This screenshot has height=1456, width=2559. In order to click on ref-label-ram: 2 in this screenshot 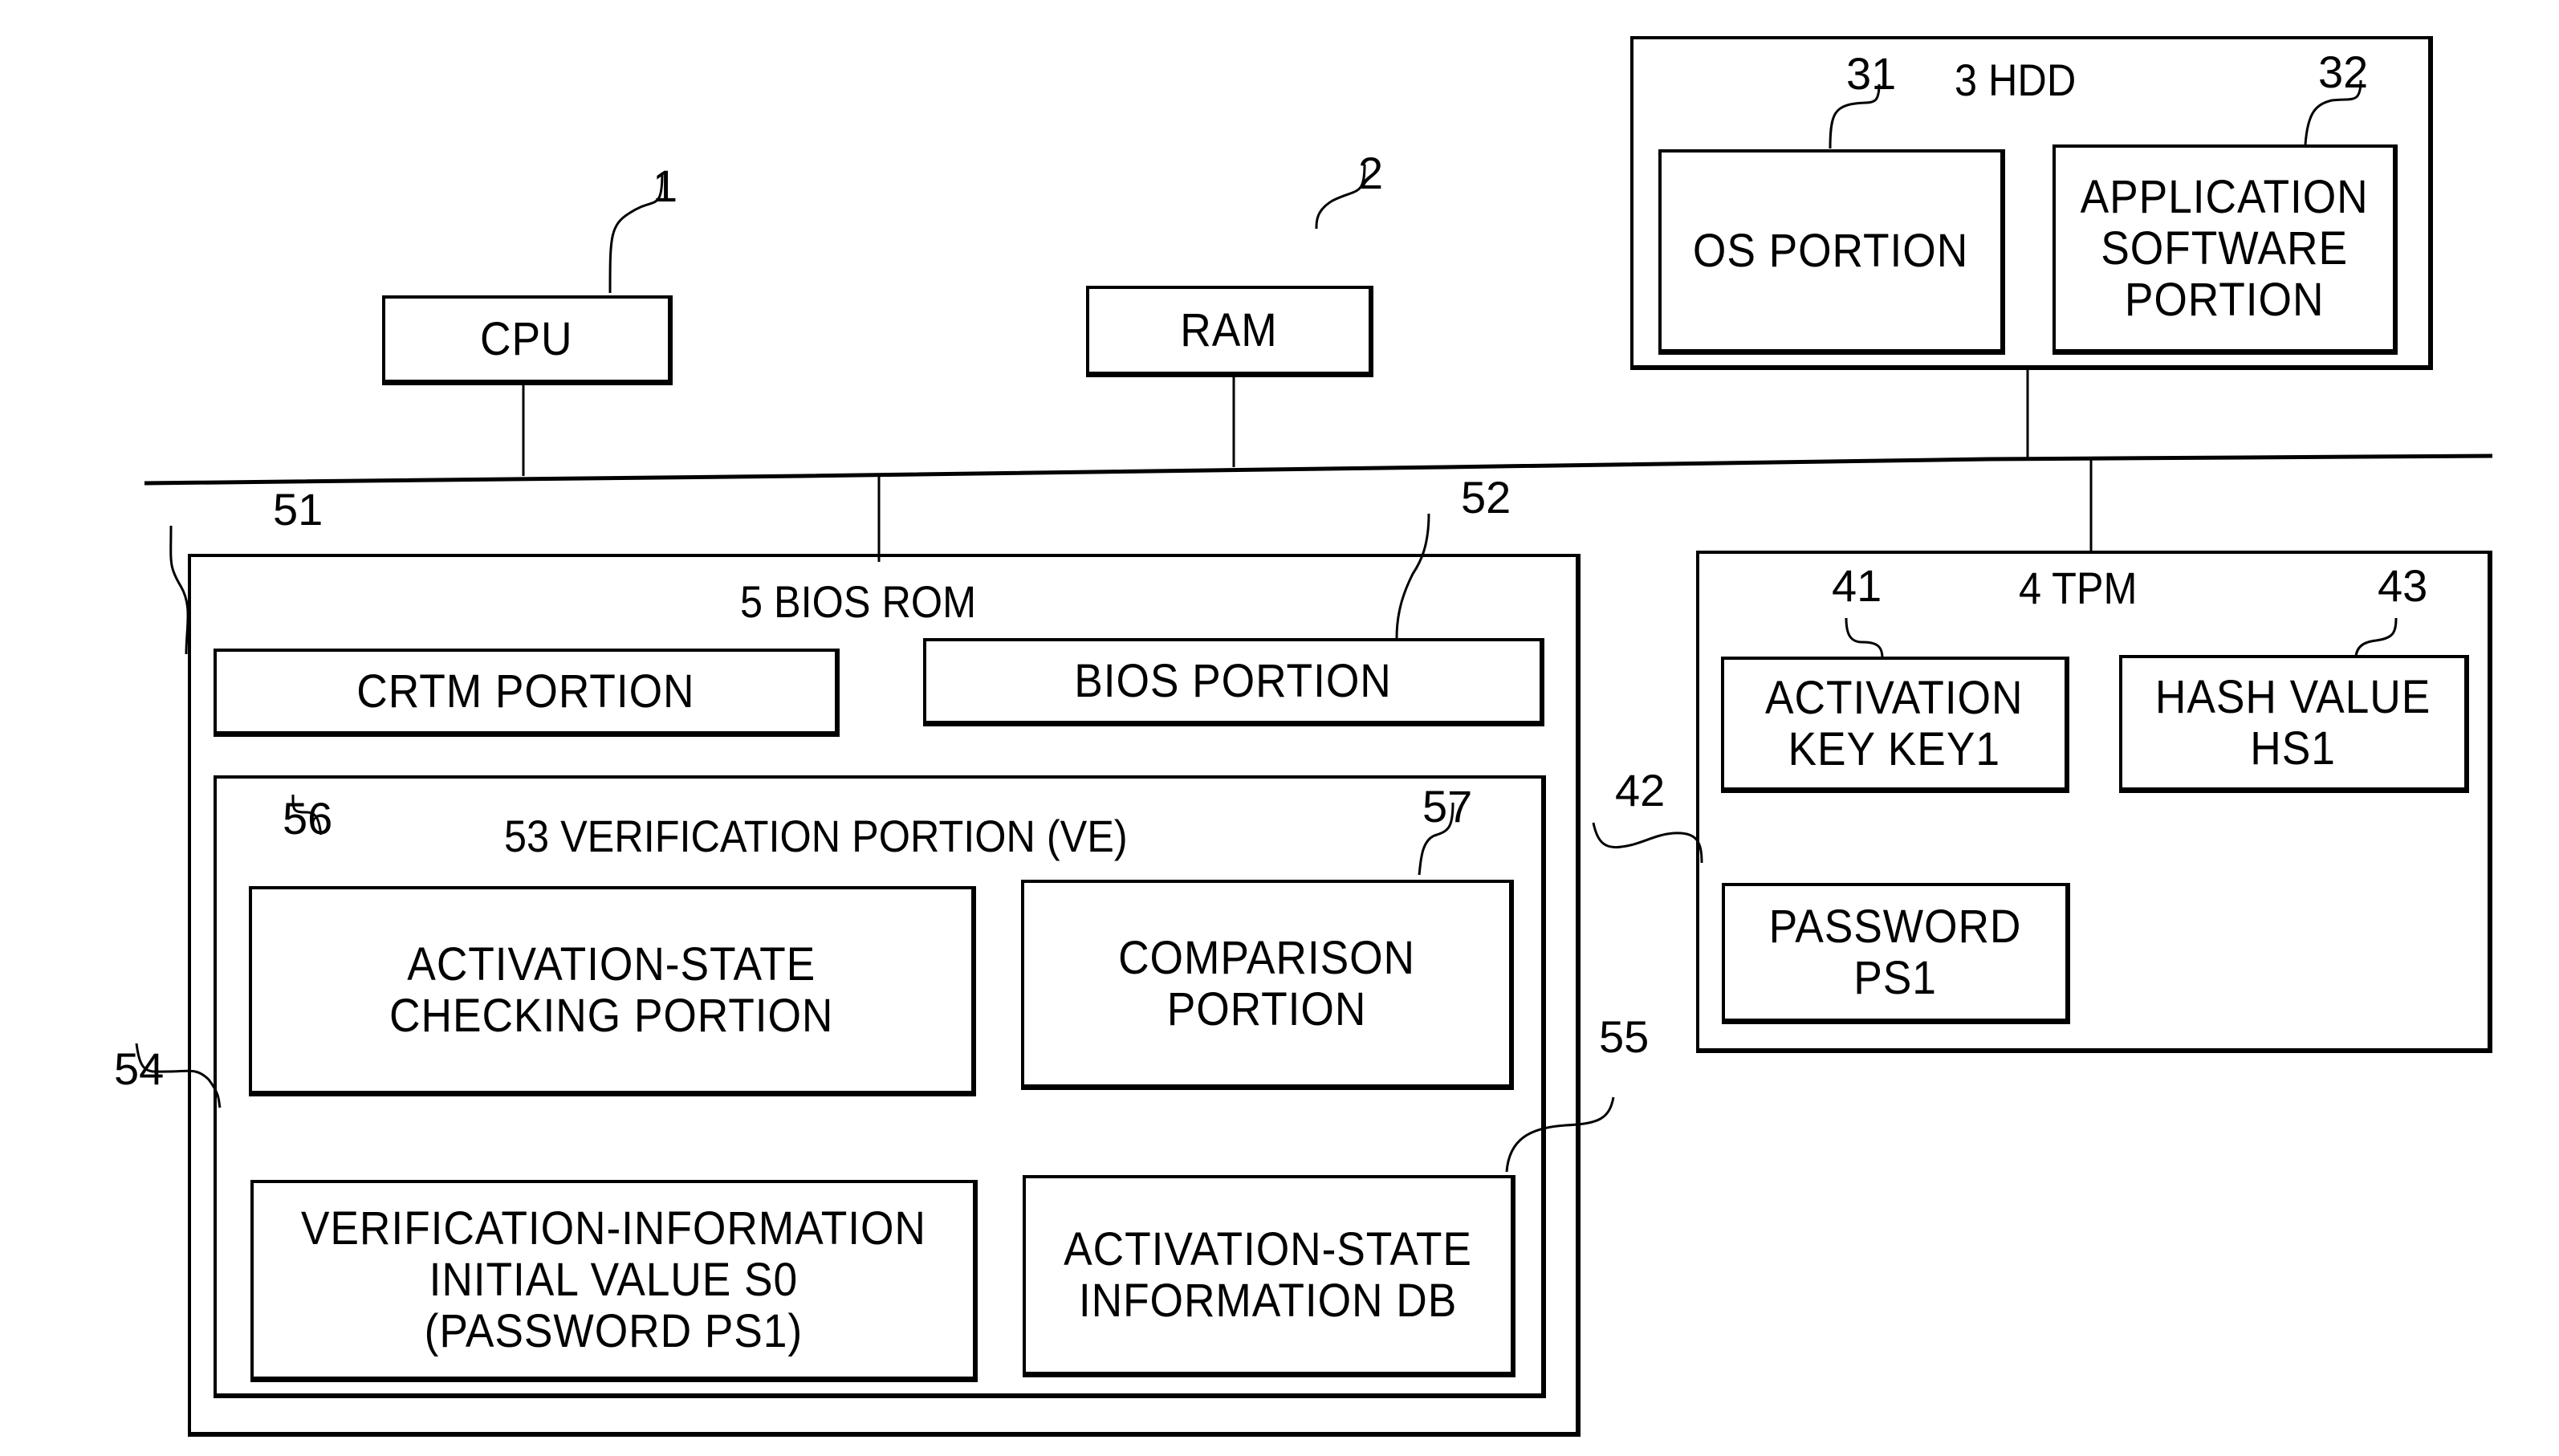, I will do `click(1371, 173)`.